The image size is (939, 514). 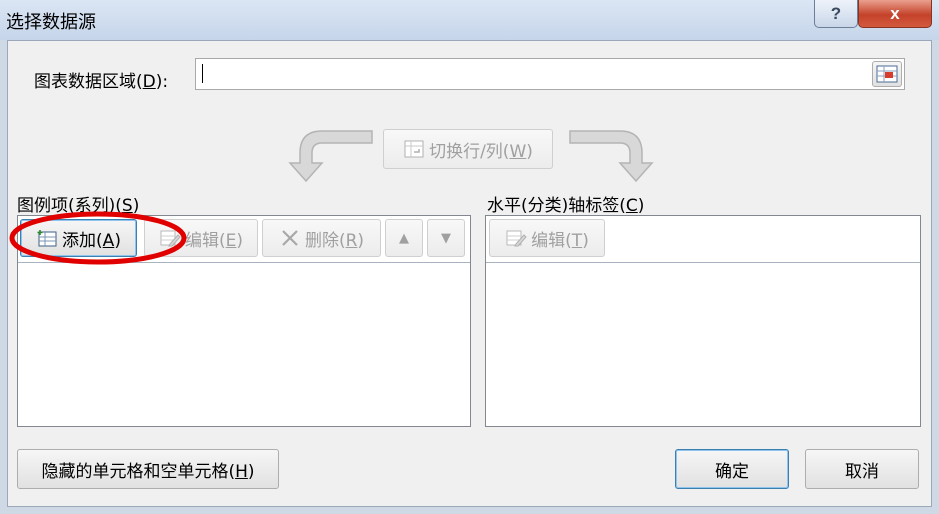 I want to click on move-down-button: ▼, so click(x=446, y=238).